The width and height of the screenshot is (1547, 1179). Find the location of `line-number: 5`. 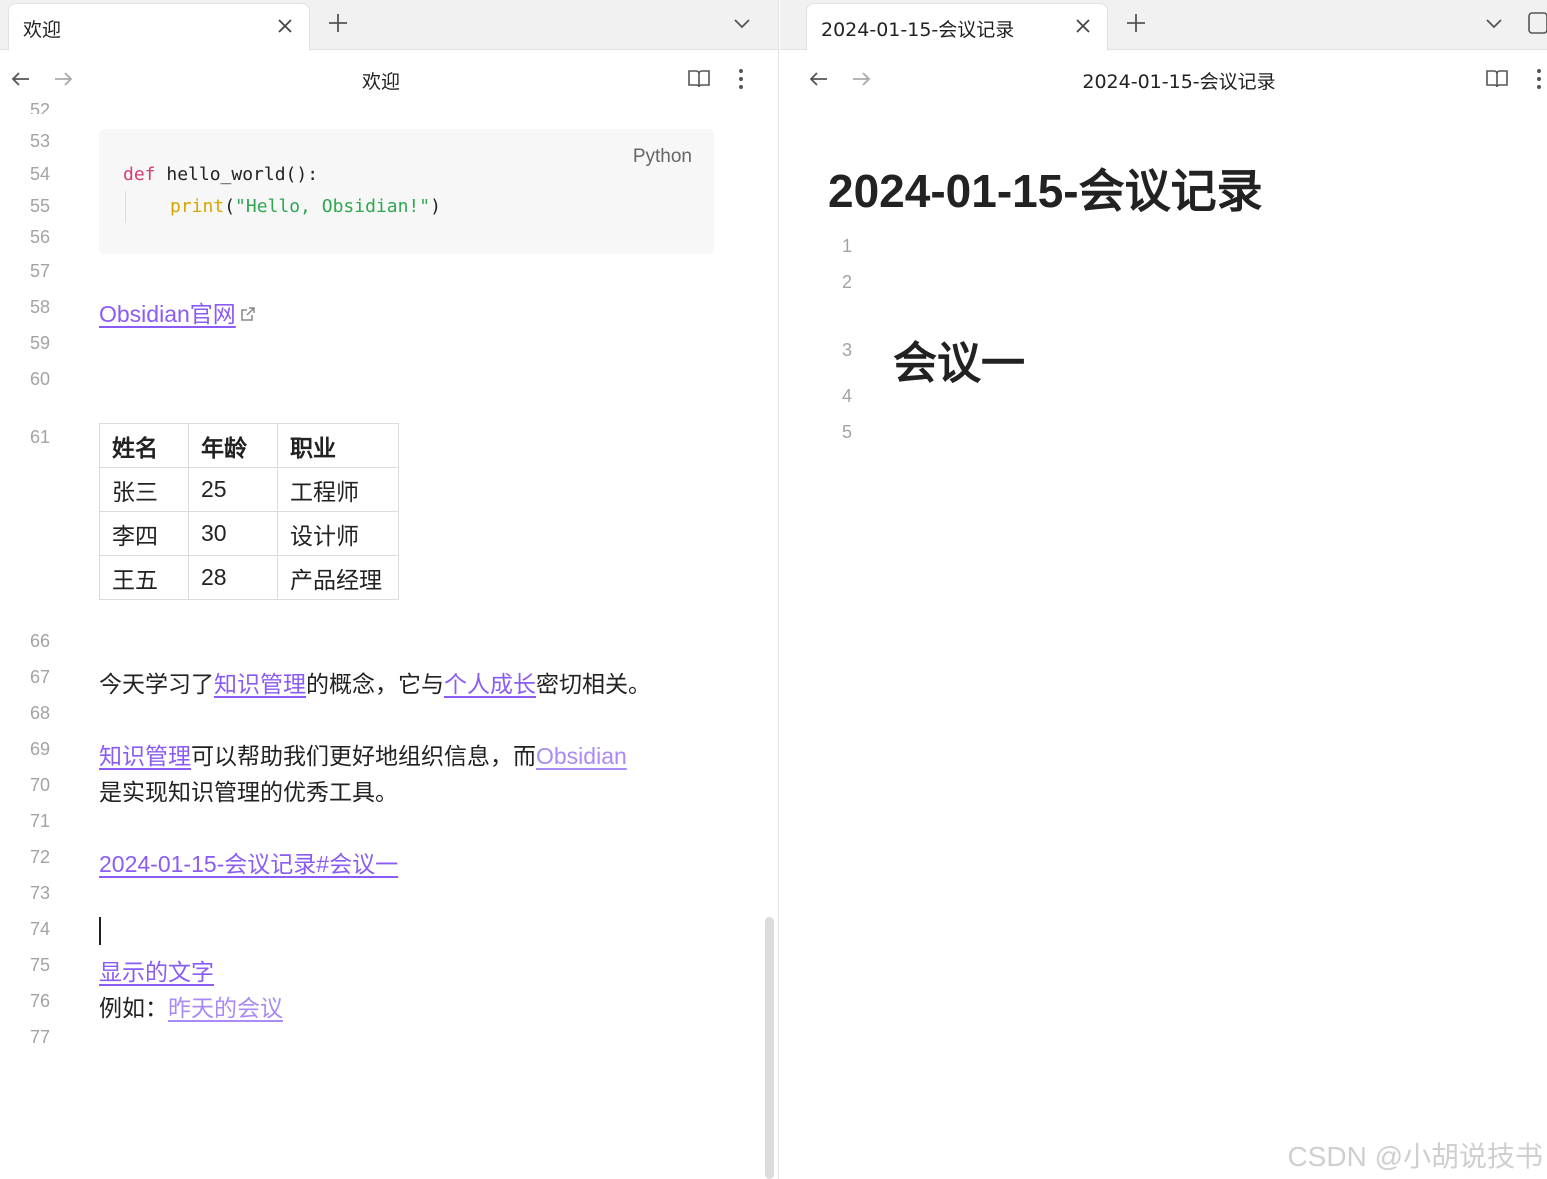

line-number: 5 is located at coordinates (847, 432).